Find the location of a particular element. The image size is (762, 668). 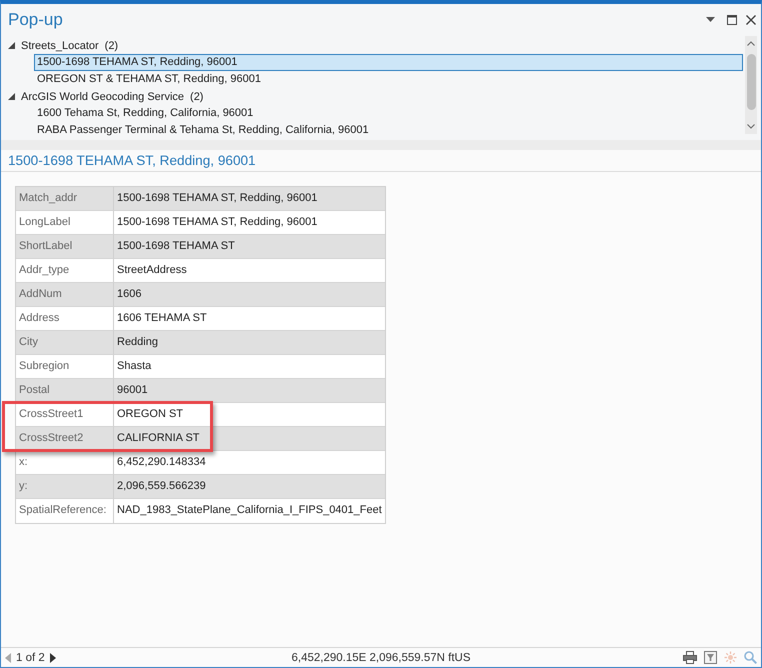

field-name-cell: y: is located at coordinates (65, 487).